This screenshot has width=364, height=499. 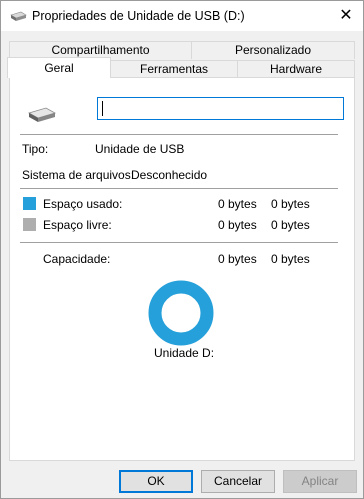 I want to click on apply-label: Aplicar, so click(x=320, y=481).